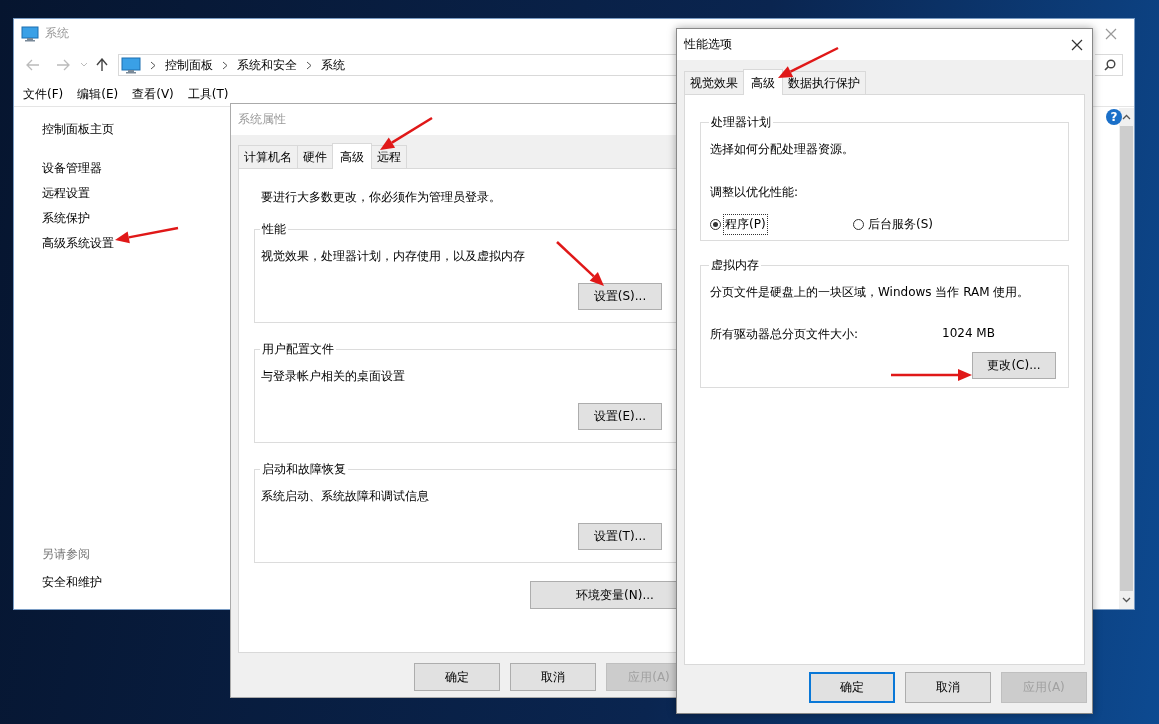 This screenshot has width=1159, height=724. I want to click on sidebar-link: 控制面板主页, so click(78, 129).